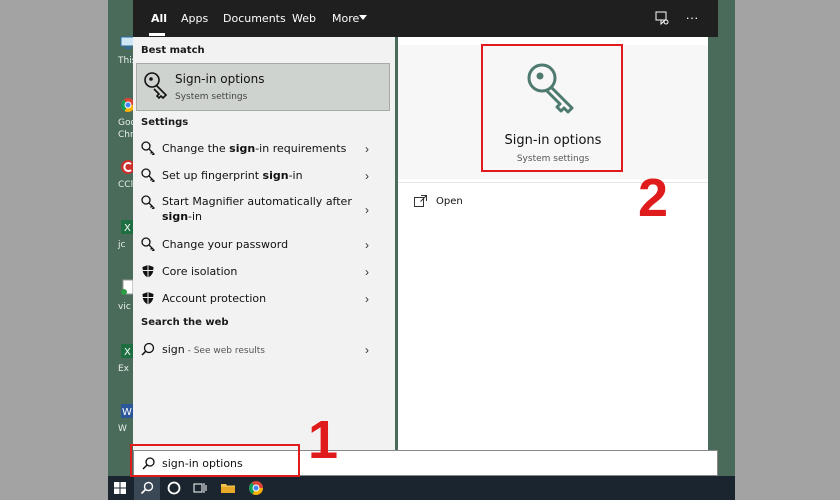 The height and width of the screenshot is (500, 840). I want to click on windows-start-icon, so click(120, 488).